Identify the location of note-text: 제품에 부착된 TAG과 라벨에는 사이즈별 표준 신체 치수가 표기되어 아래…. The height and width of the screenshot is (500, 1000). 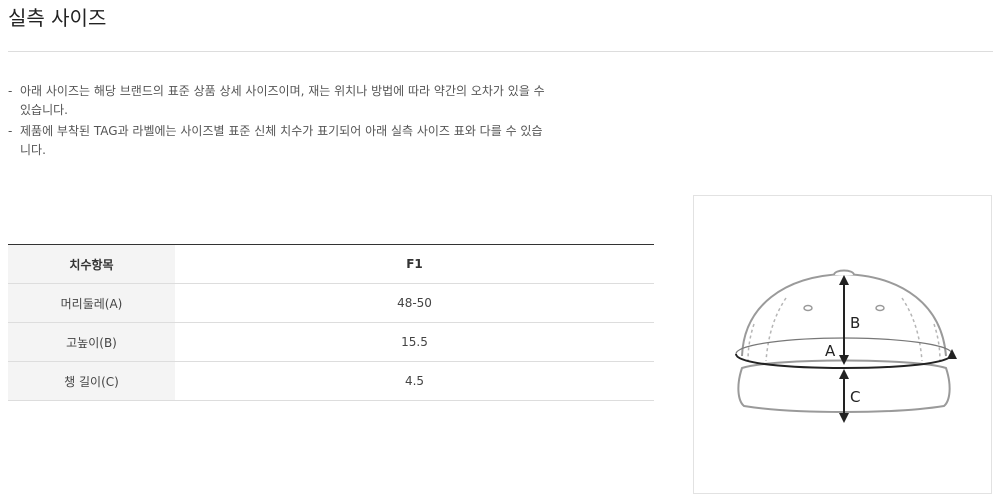
(281, 140).